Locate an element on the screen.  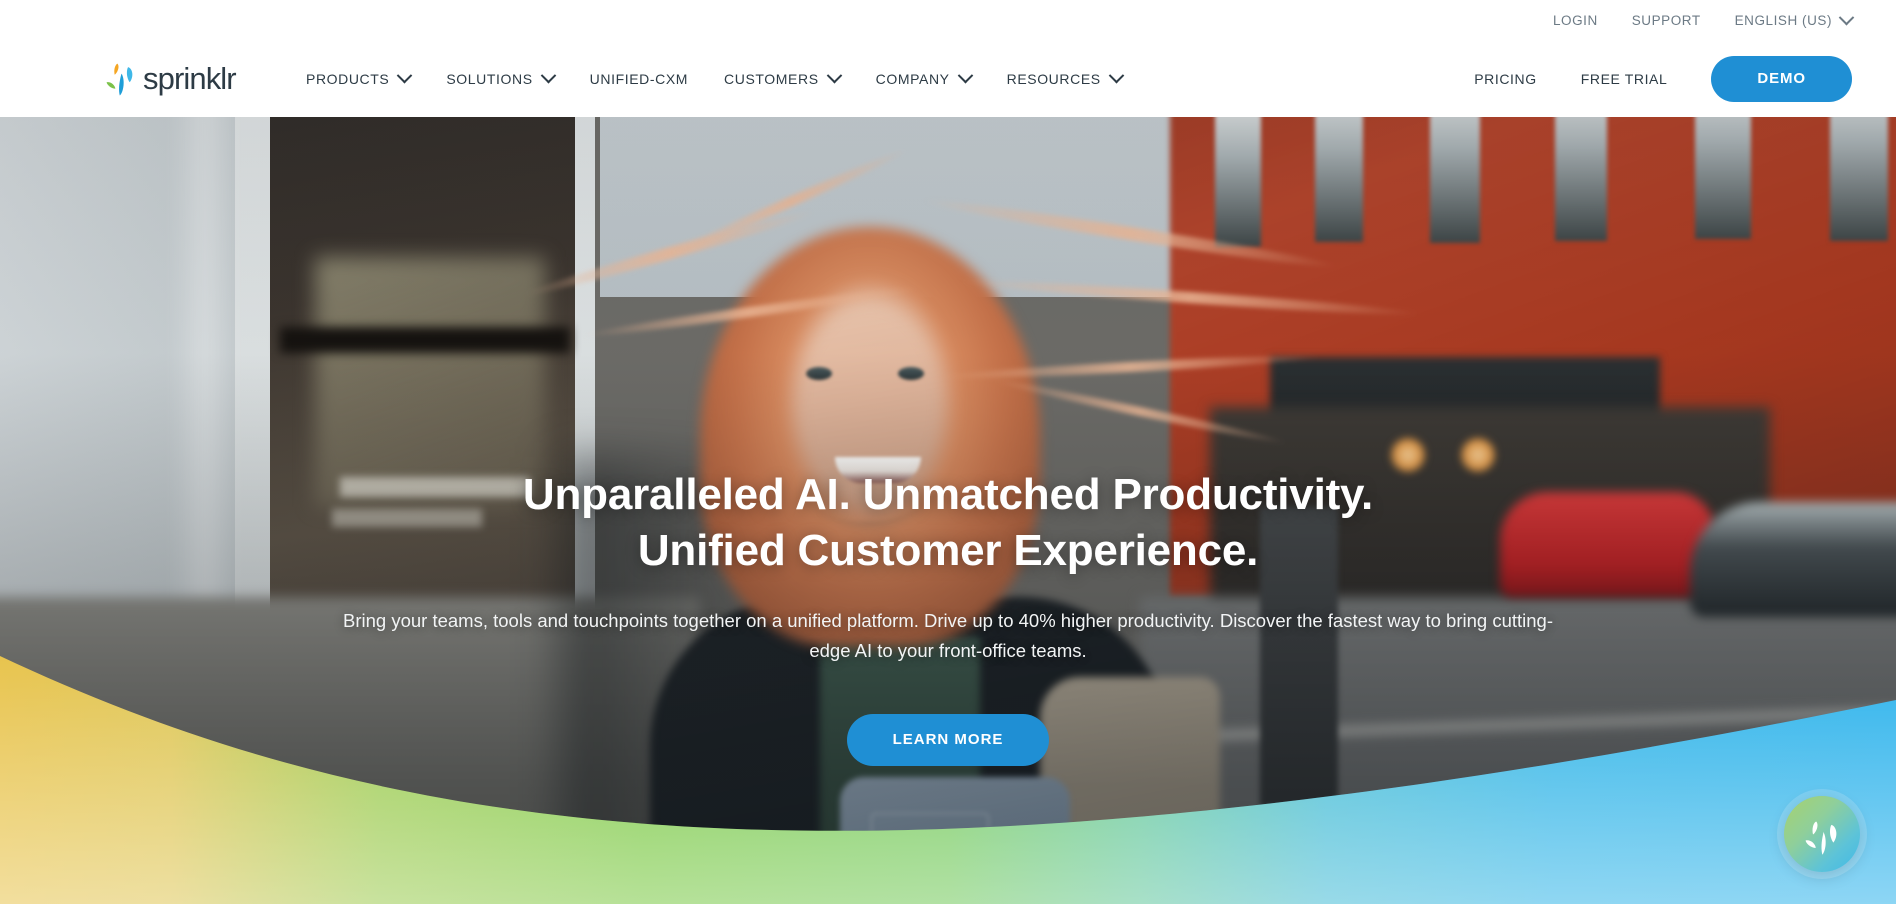
nav-item-label: CUSTOMERS is located at coordinates (771, 78).